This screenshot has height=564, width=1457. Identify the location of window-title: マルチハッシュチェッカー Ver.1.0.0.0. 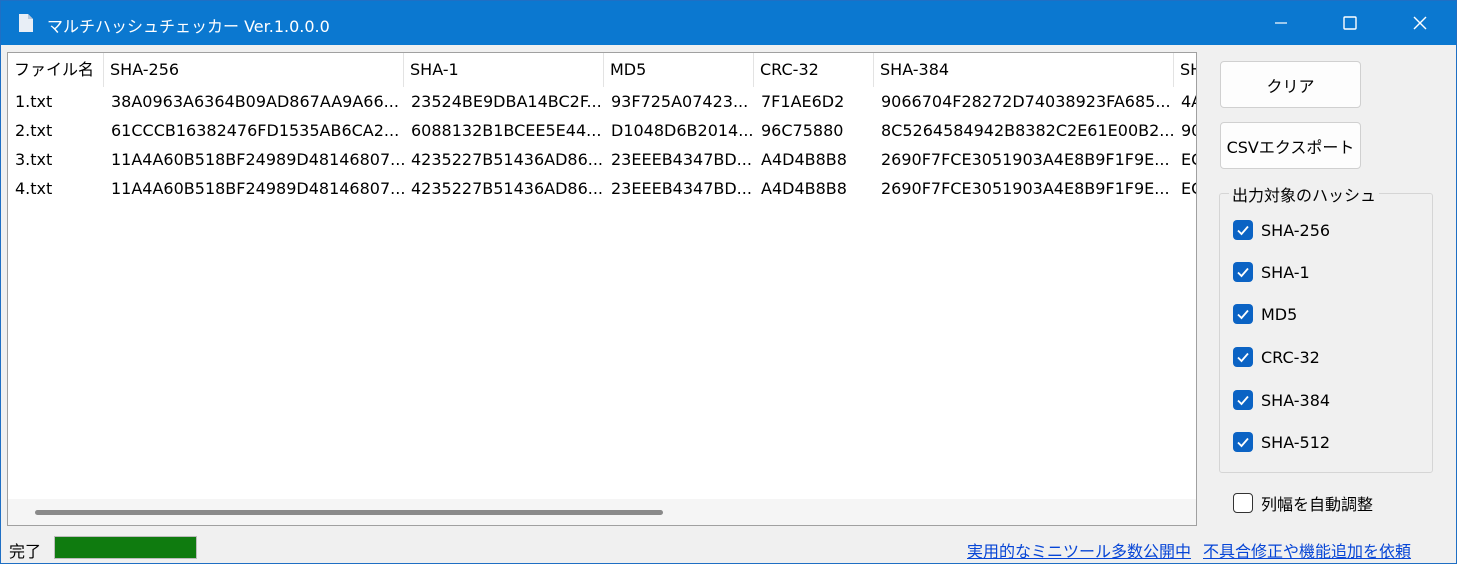
(188, 26).